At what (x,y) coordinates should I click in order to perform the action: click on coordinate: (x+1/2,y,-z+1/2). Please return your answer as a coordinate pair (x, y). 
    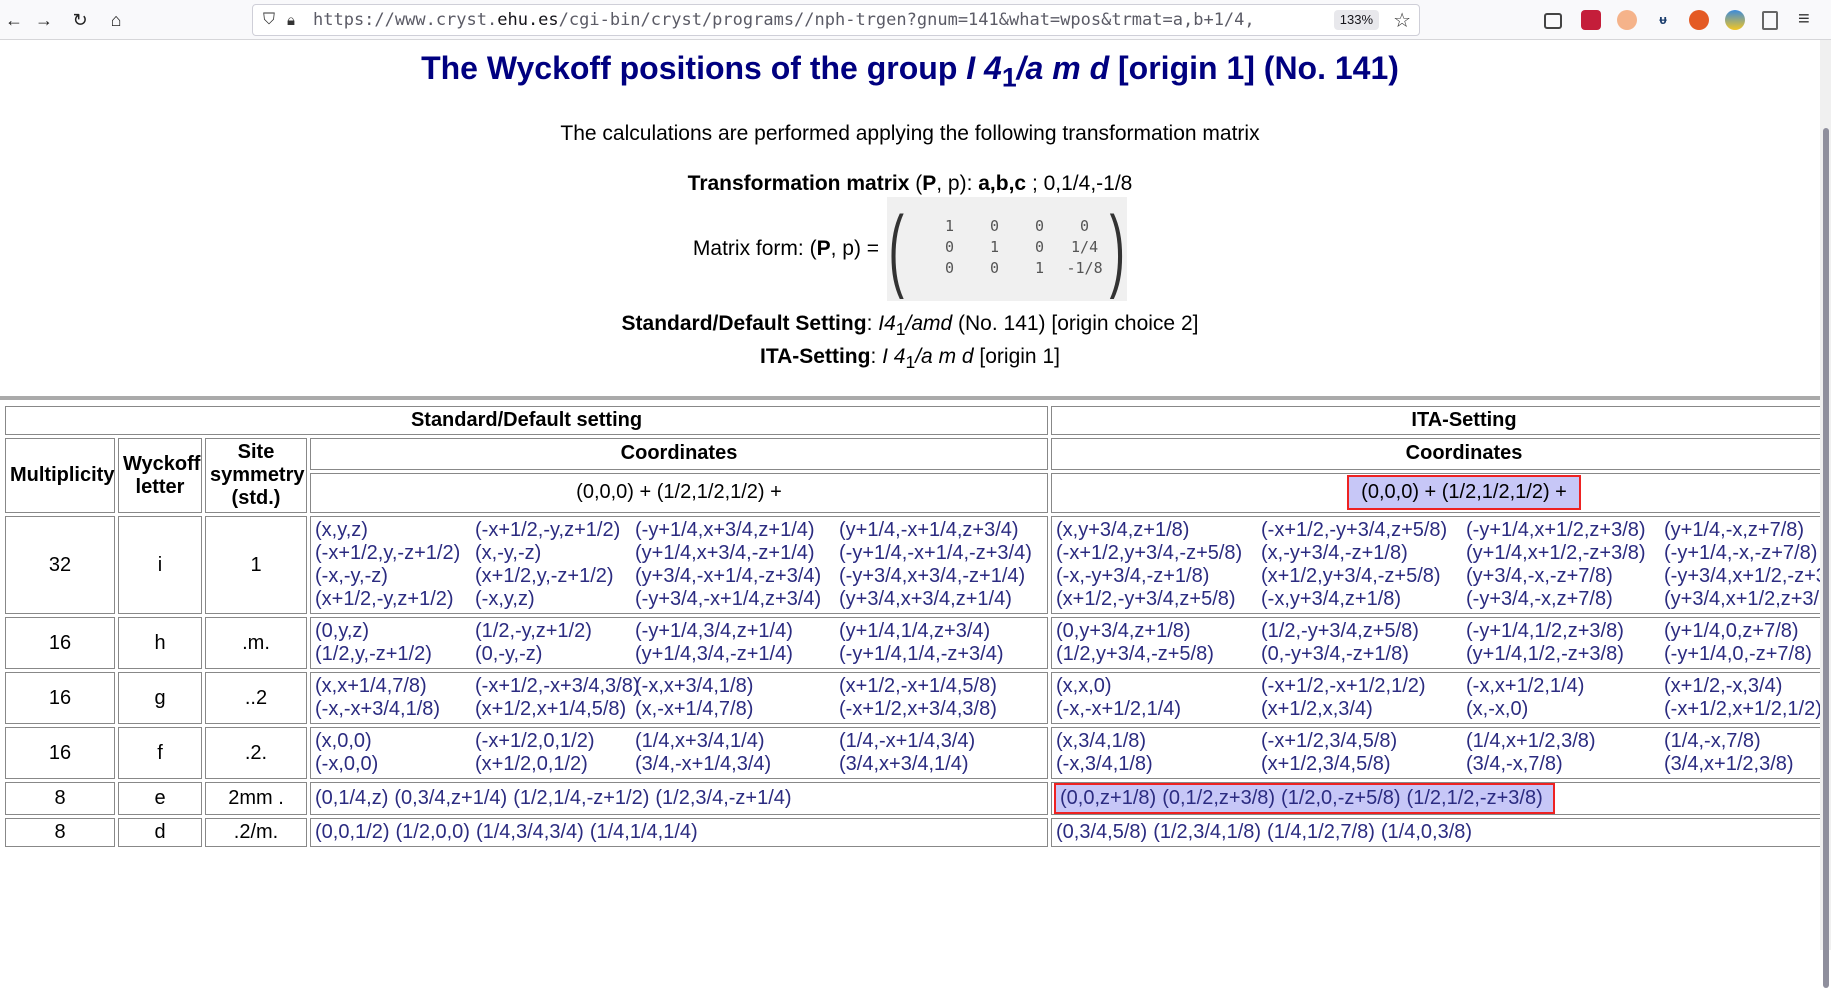
    Looking at the image, I should click on (544, 576).